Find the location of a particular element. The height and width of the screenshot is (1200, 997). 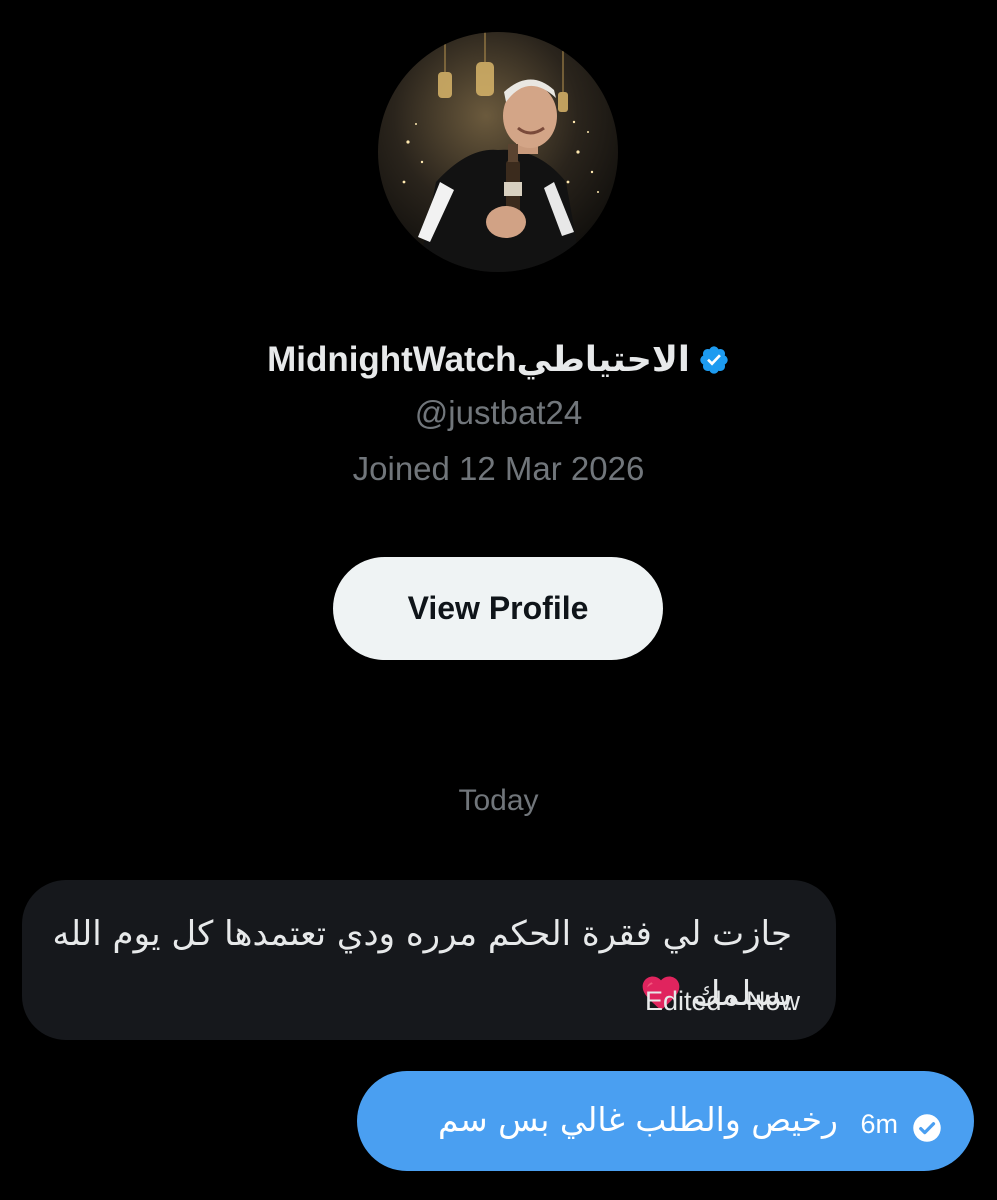

verified-badge-icon is located at coordinates (714, 360).